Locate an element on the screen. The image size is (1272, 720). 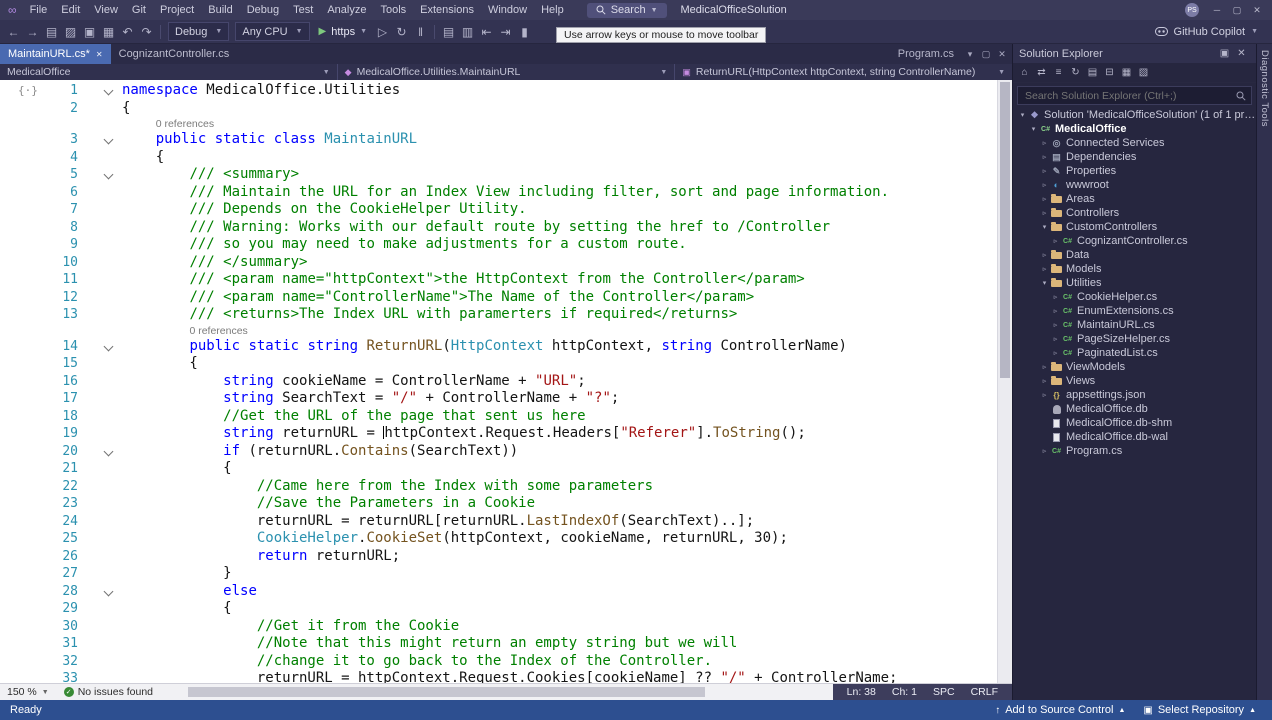
github-copilot-button: GitHub Copilot ▼ is located at coordinates (1211, 32).